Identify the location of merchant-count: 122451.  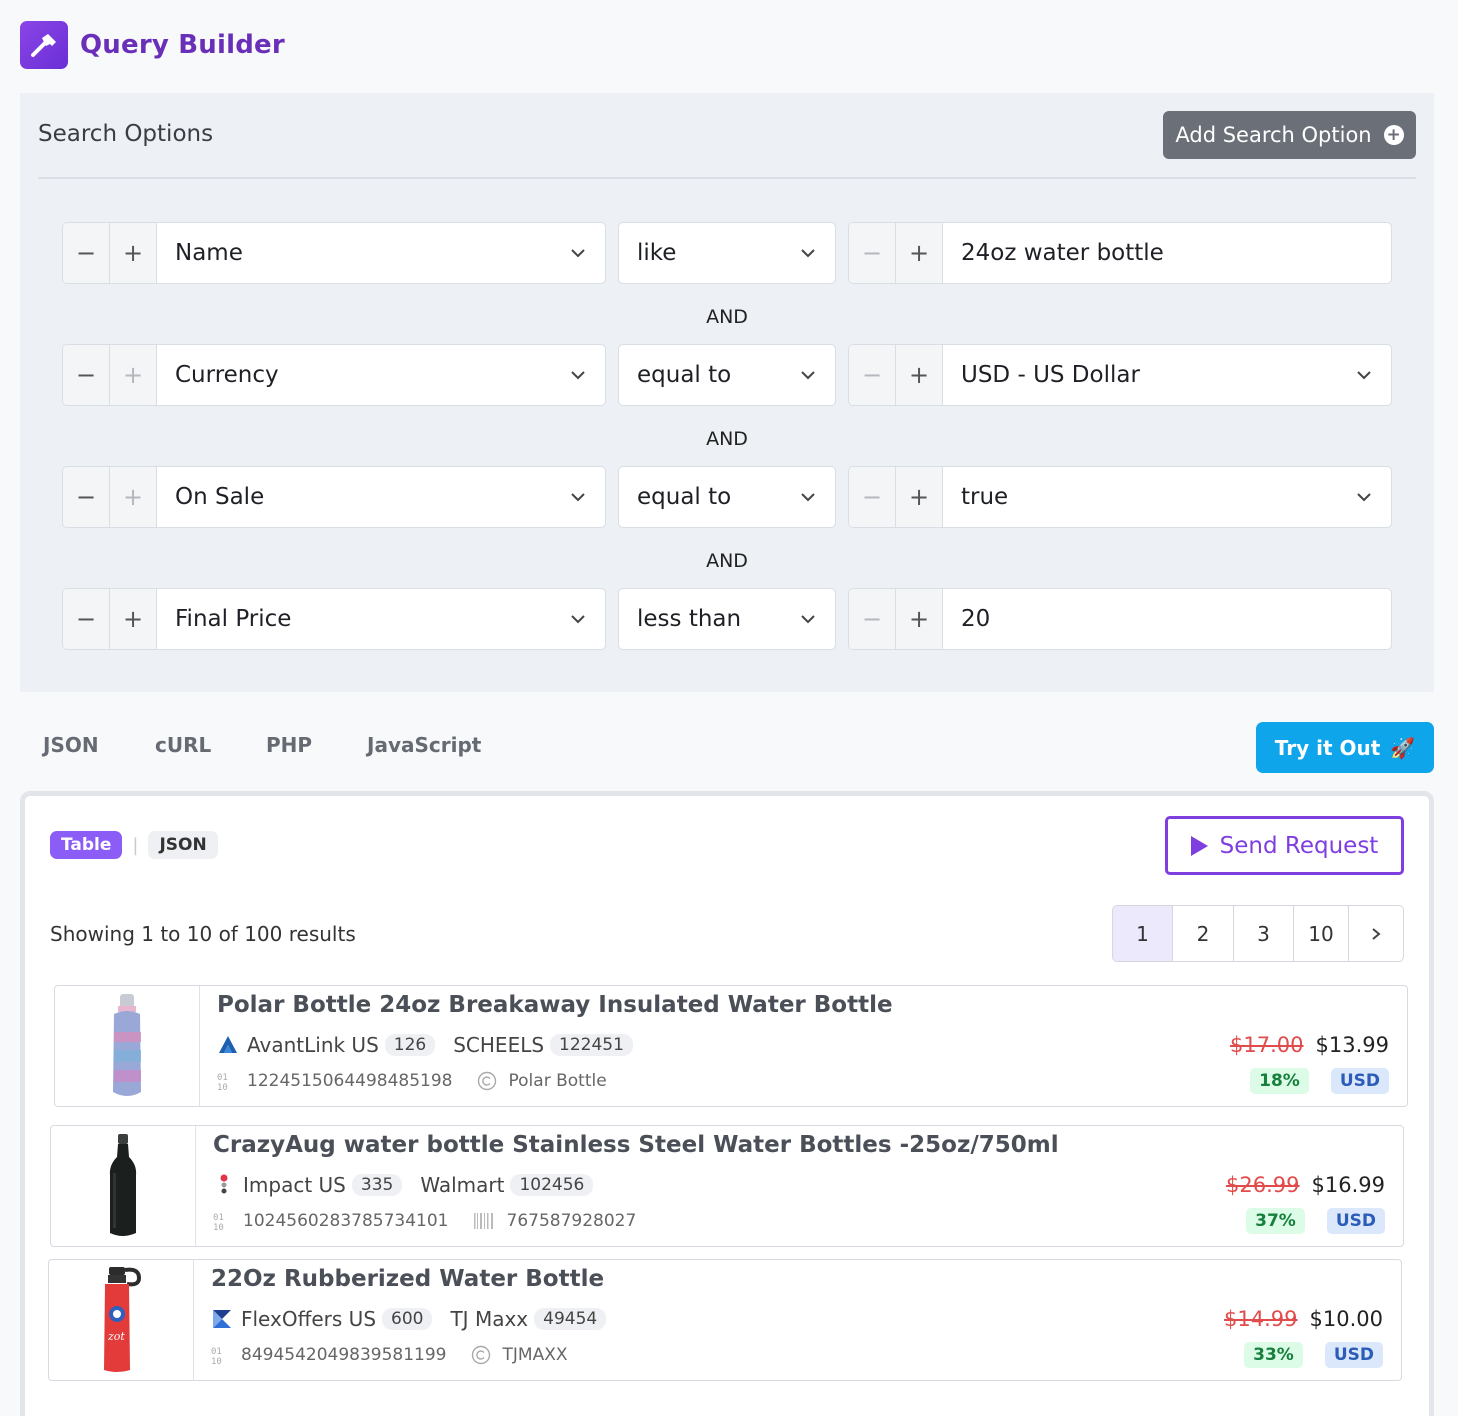
(591, 1045).